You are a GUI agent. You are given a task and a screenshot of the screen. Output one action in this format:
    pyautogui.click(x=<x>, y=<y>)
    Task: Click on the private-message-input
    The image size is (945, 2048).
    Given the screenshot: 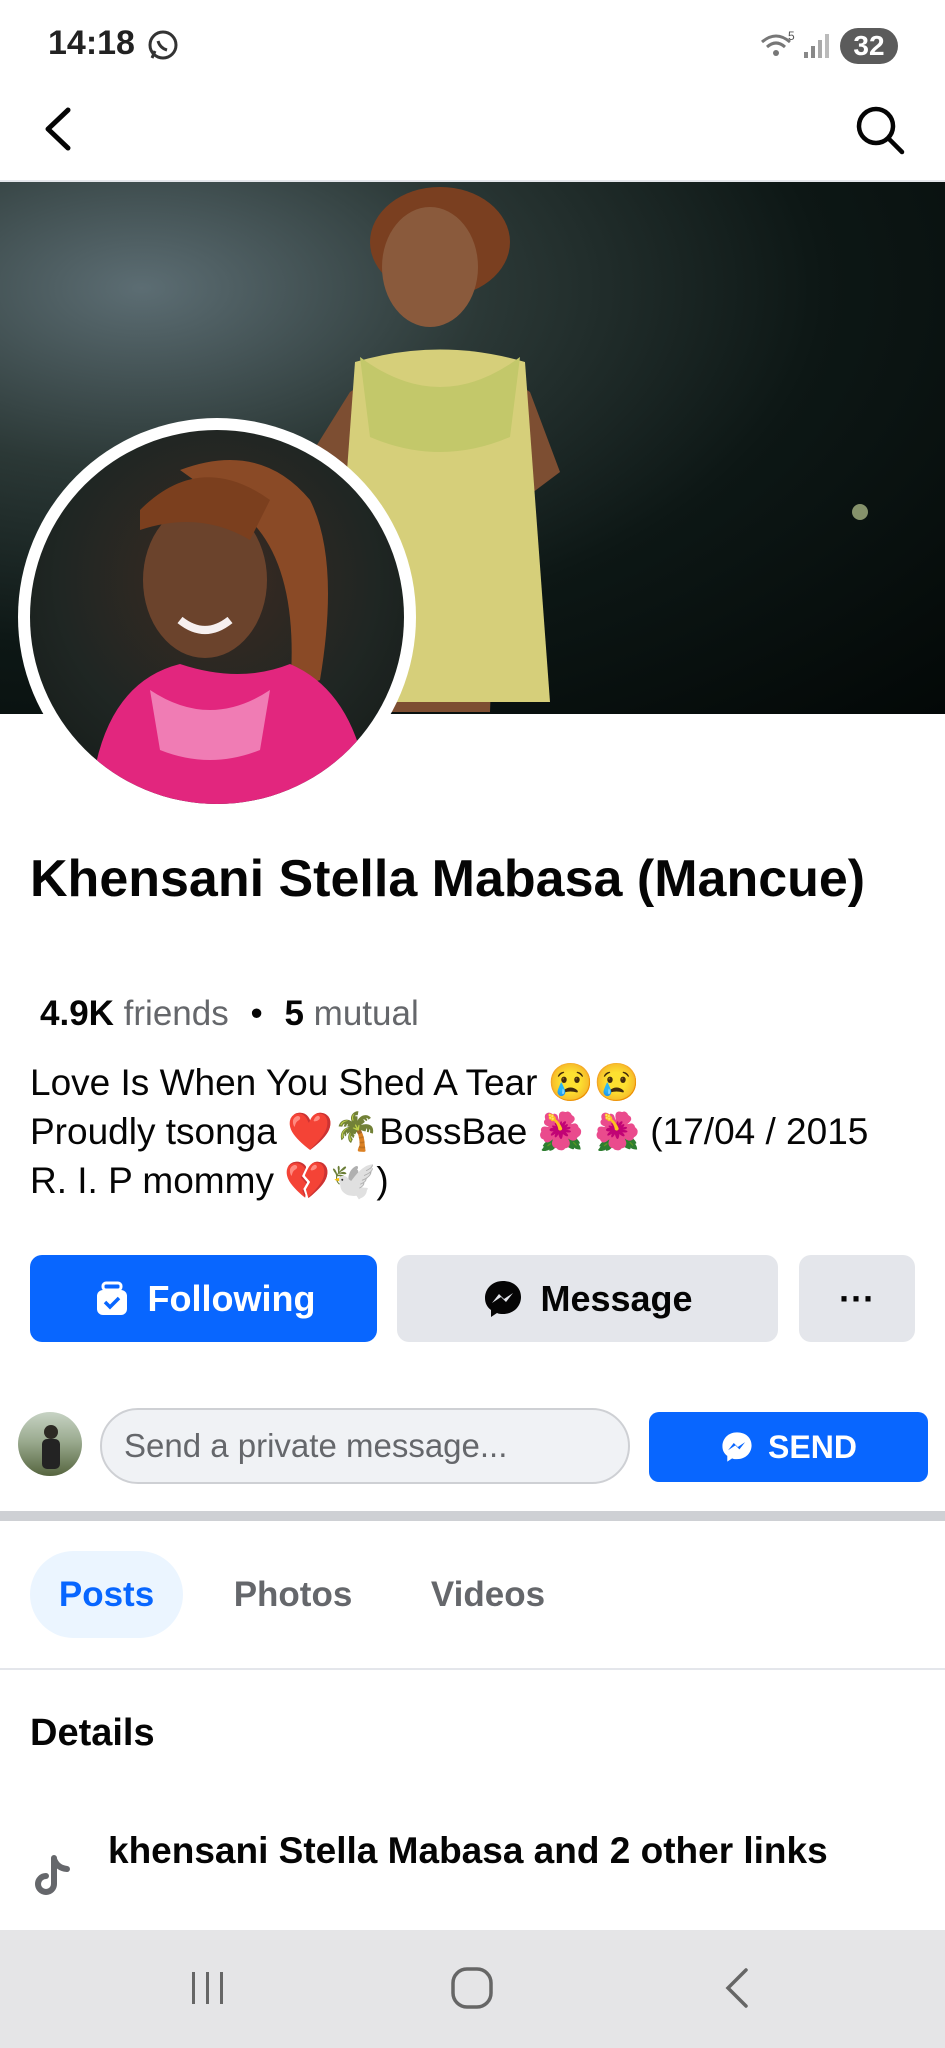 What is the action you would take?
    pyautogui.click(x=365, y=1446)
    